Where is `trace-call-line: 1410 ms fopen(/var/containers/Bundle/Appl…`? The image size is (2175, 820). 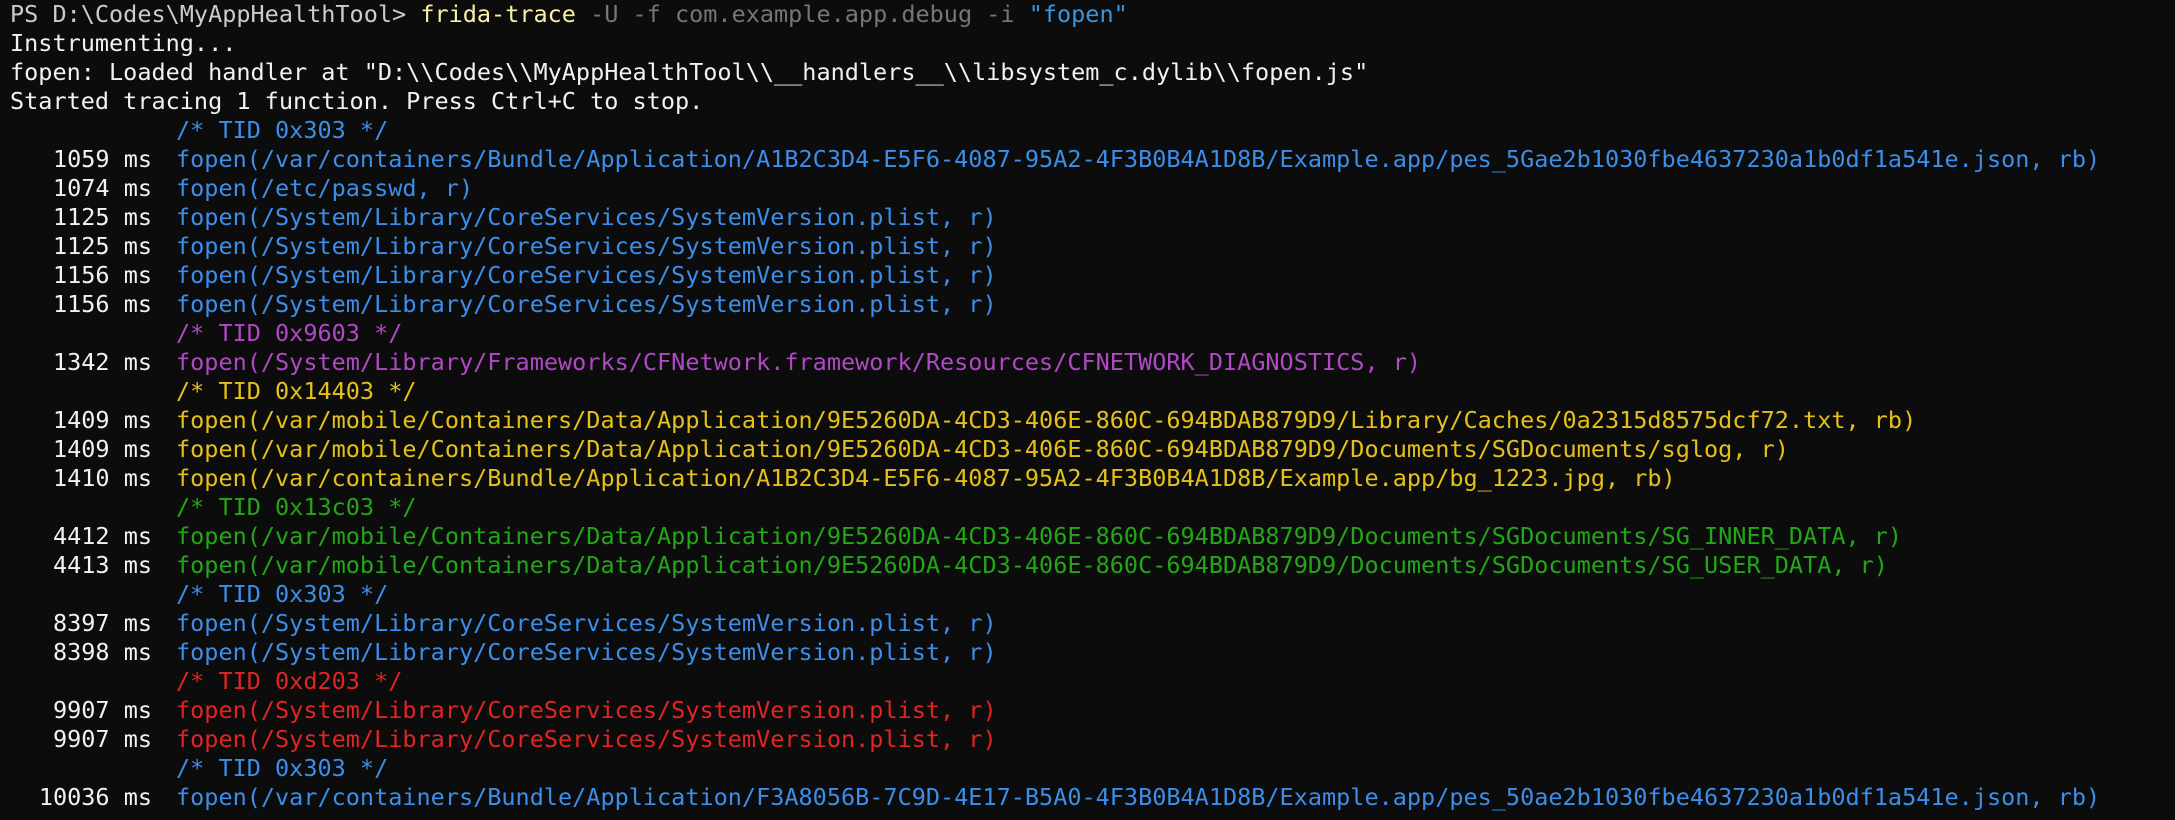 trace-call-line: 1410 ms fopen(/var/containers/Bundle/Appl… is located at coordinates (1087, 478).